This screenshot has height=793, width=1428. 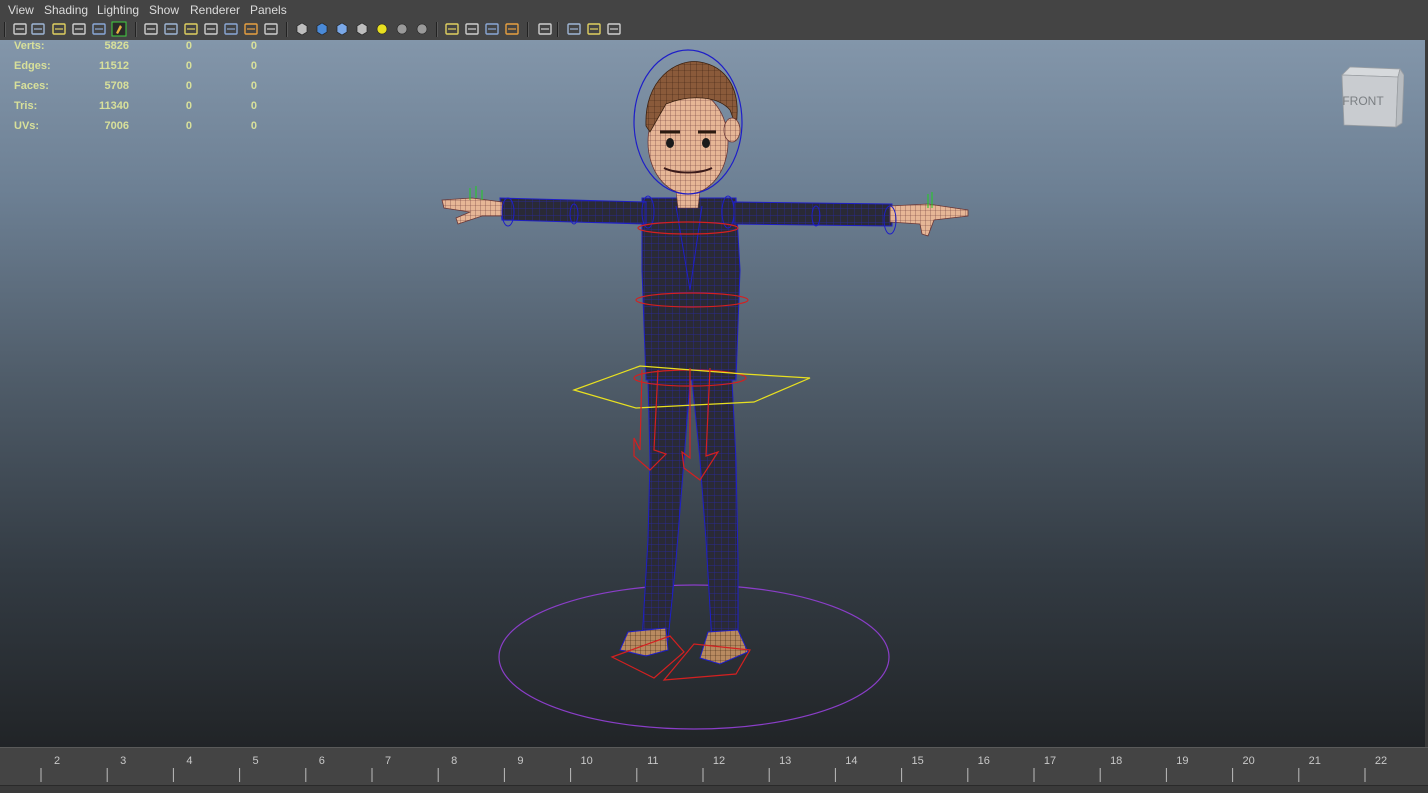 What do you see at coordinates (38, 29) in the screenshot?
I see `camera-tools-icon` at bounding box center [38, 29].